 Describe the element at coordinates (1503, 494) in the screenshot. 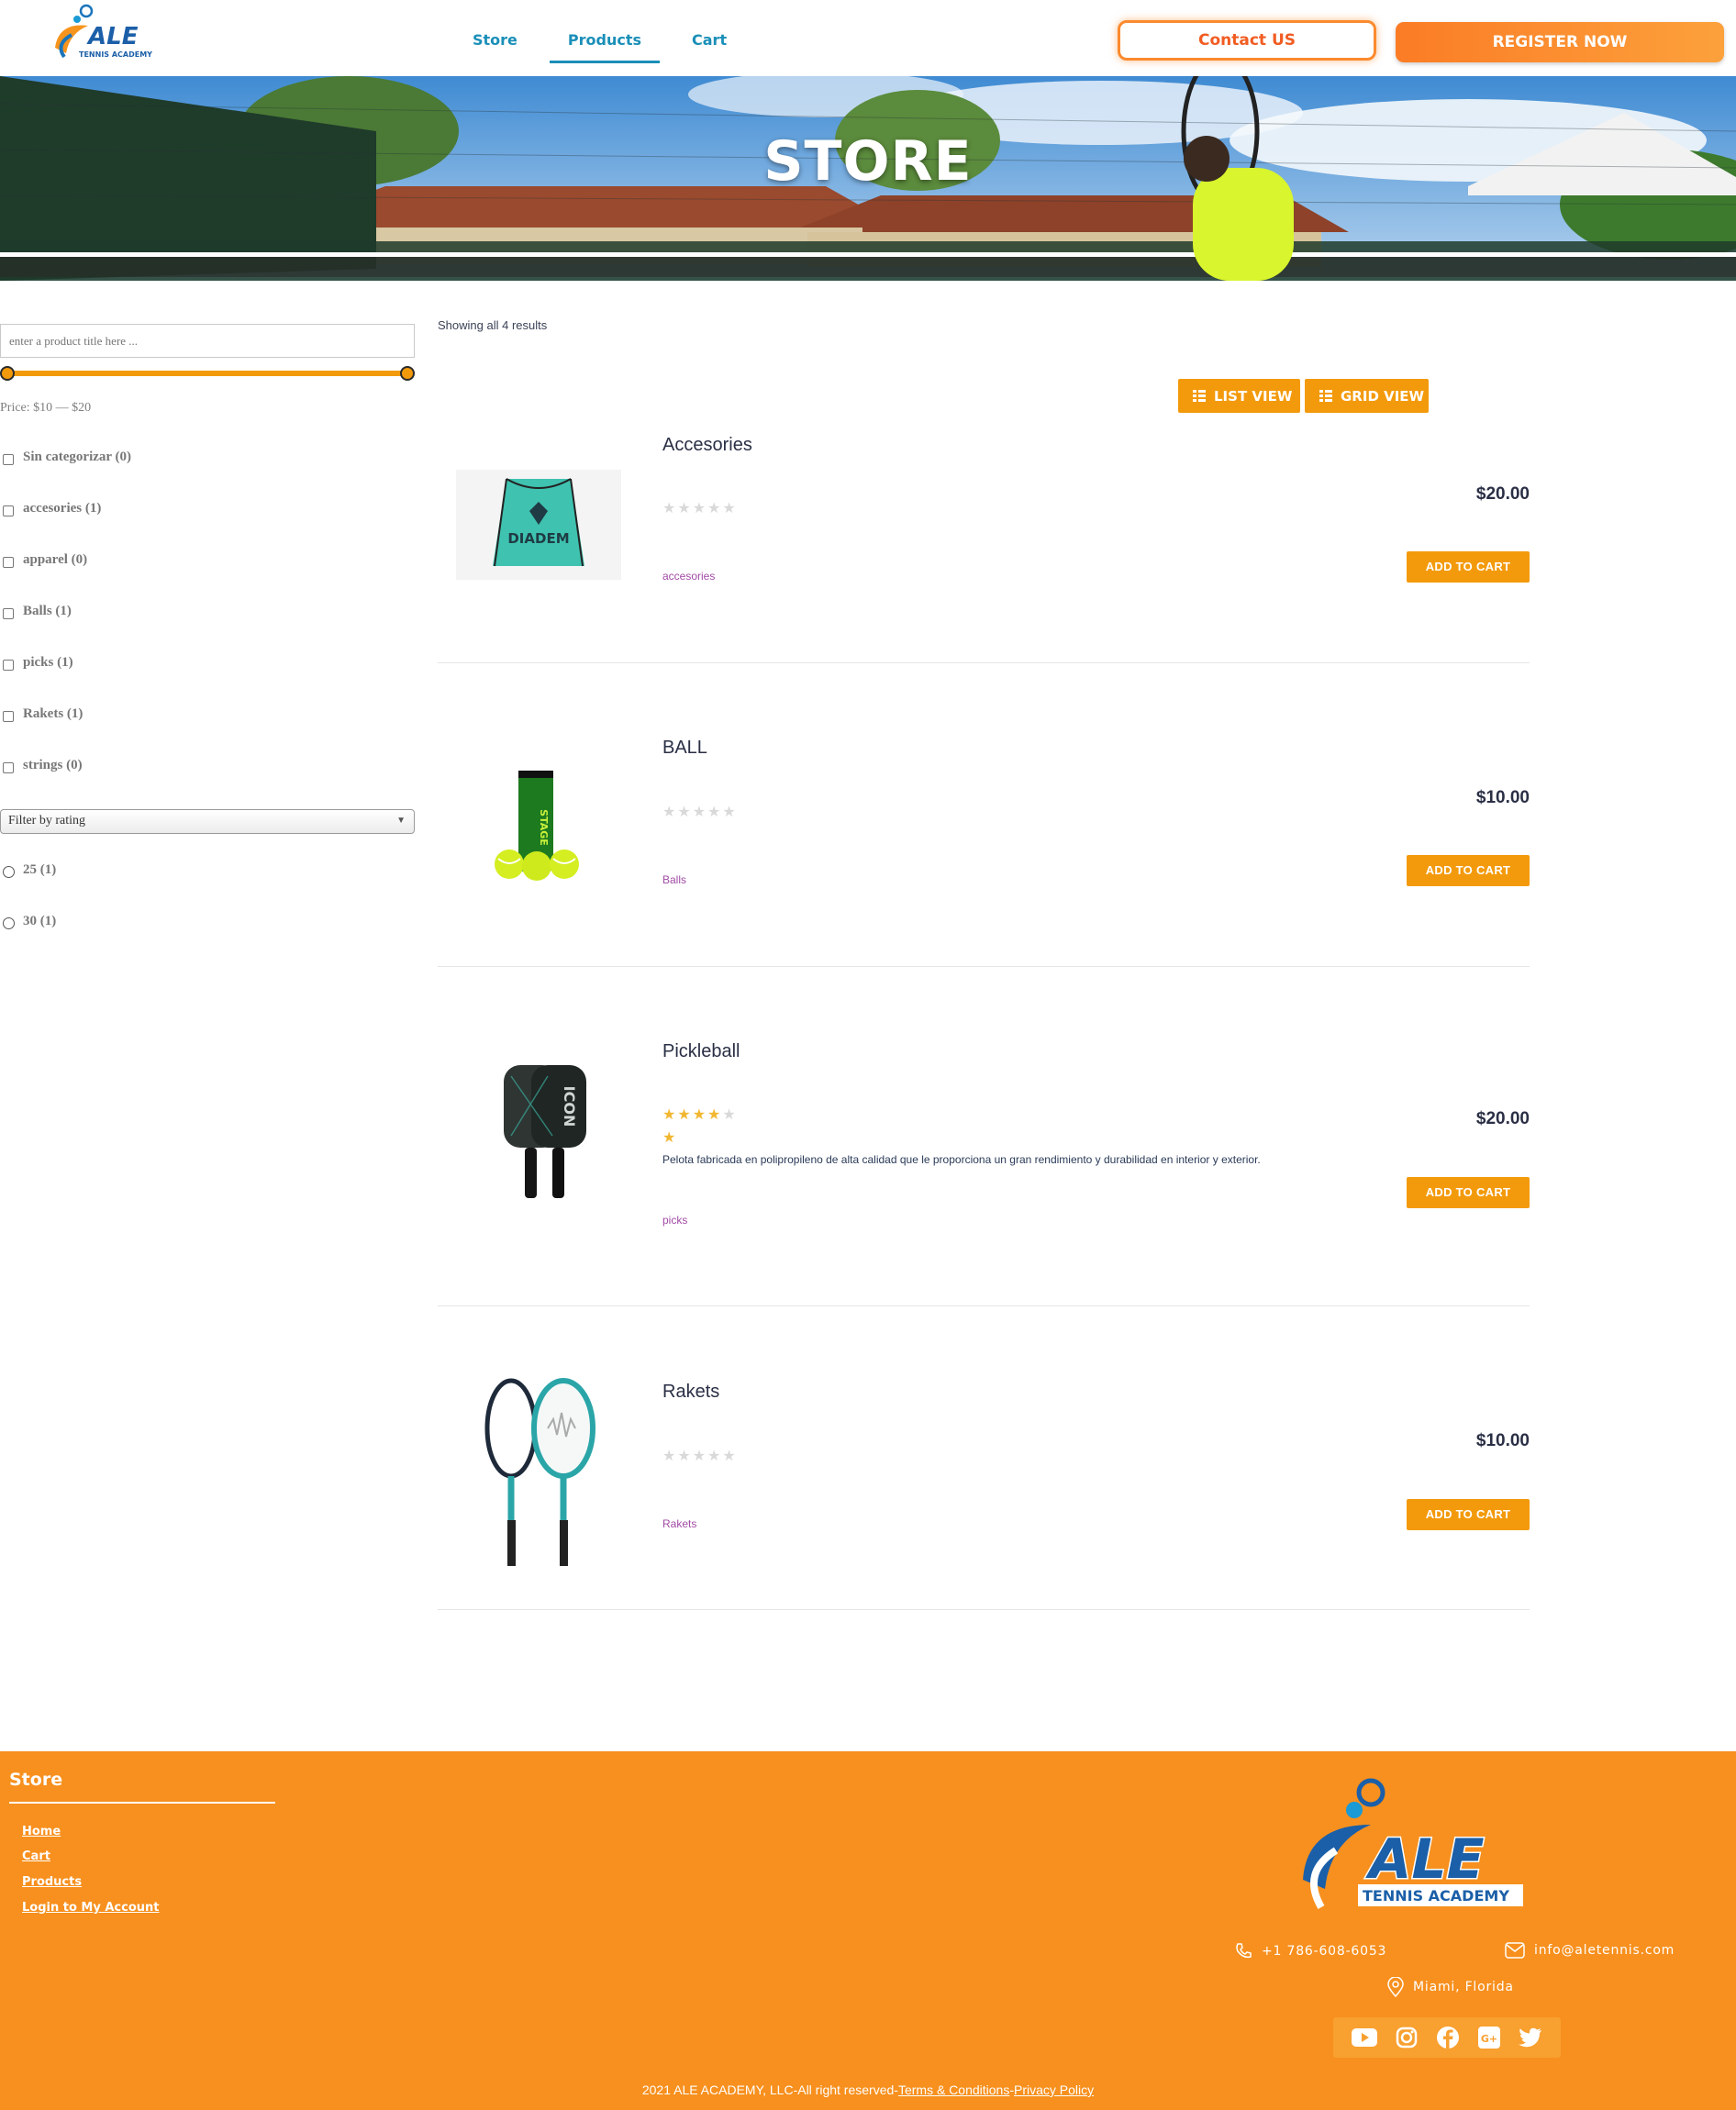

I see `product-price: $20.00` at that location.